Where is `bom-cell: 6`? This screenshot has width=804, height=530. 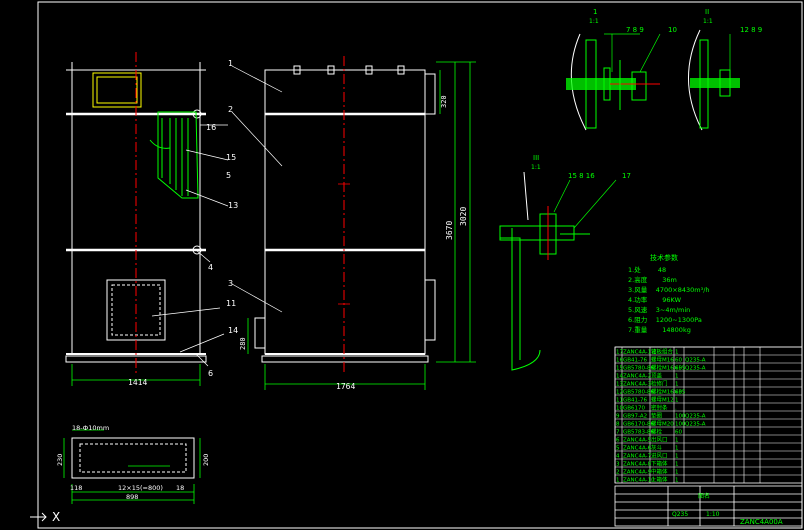 bom-cell: 6 is located at coordinates (618, 441).